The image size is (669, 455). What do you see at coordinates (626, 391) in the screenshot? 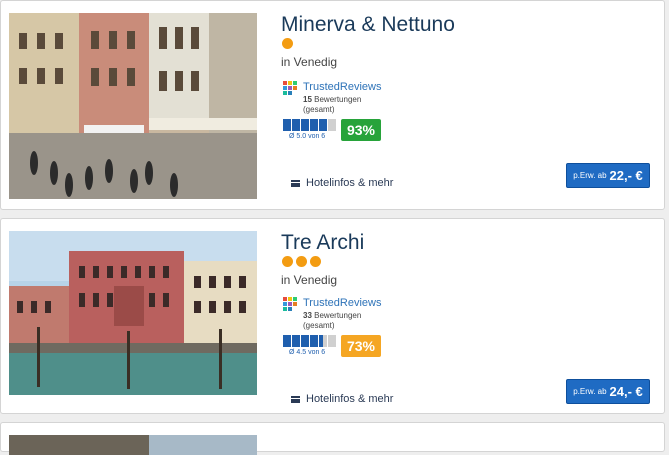
I see `price-amount: 24,- €` at bounding box center [626, 391].